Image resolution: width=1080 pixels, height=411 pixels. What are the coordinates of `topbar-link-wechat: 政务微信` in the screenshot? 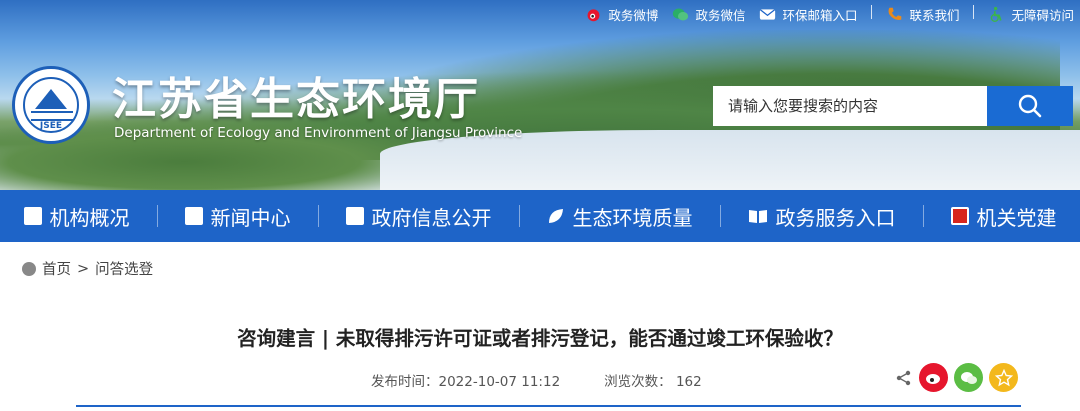 It's located at (708, 14).